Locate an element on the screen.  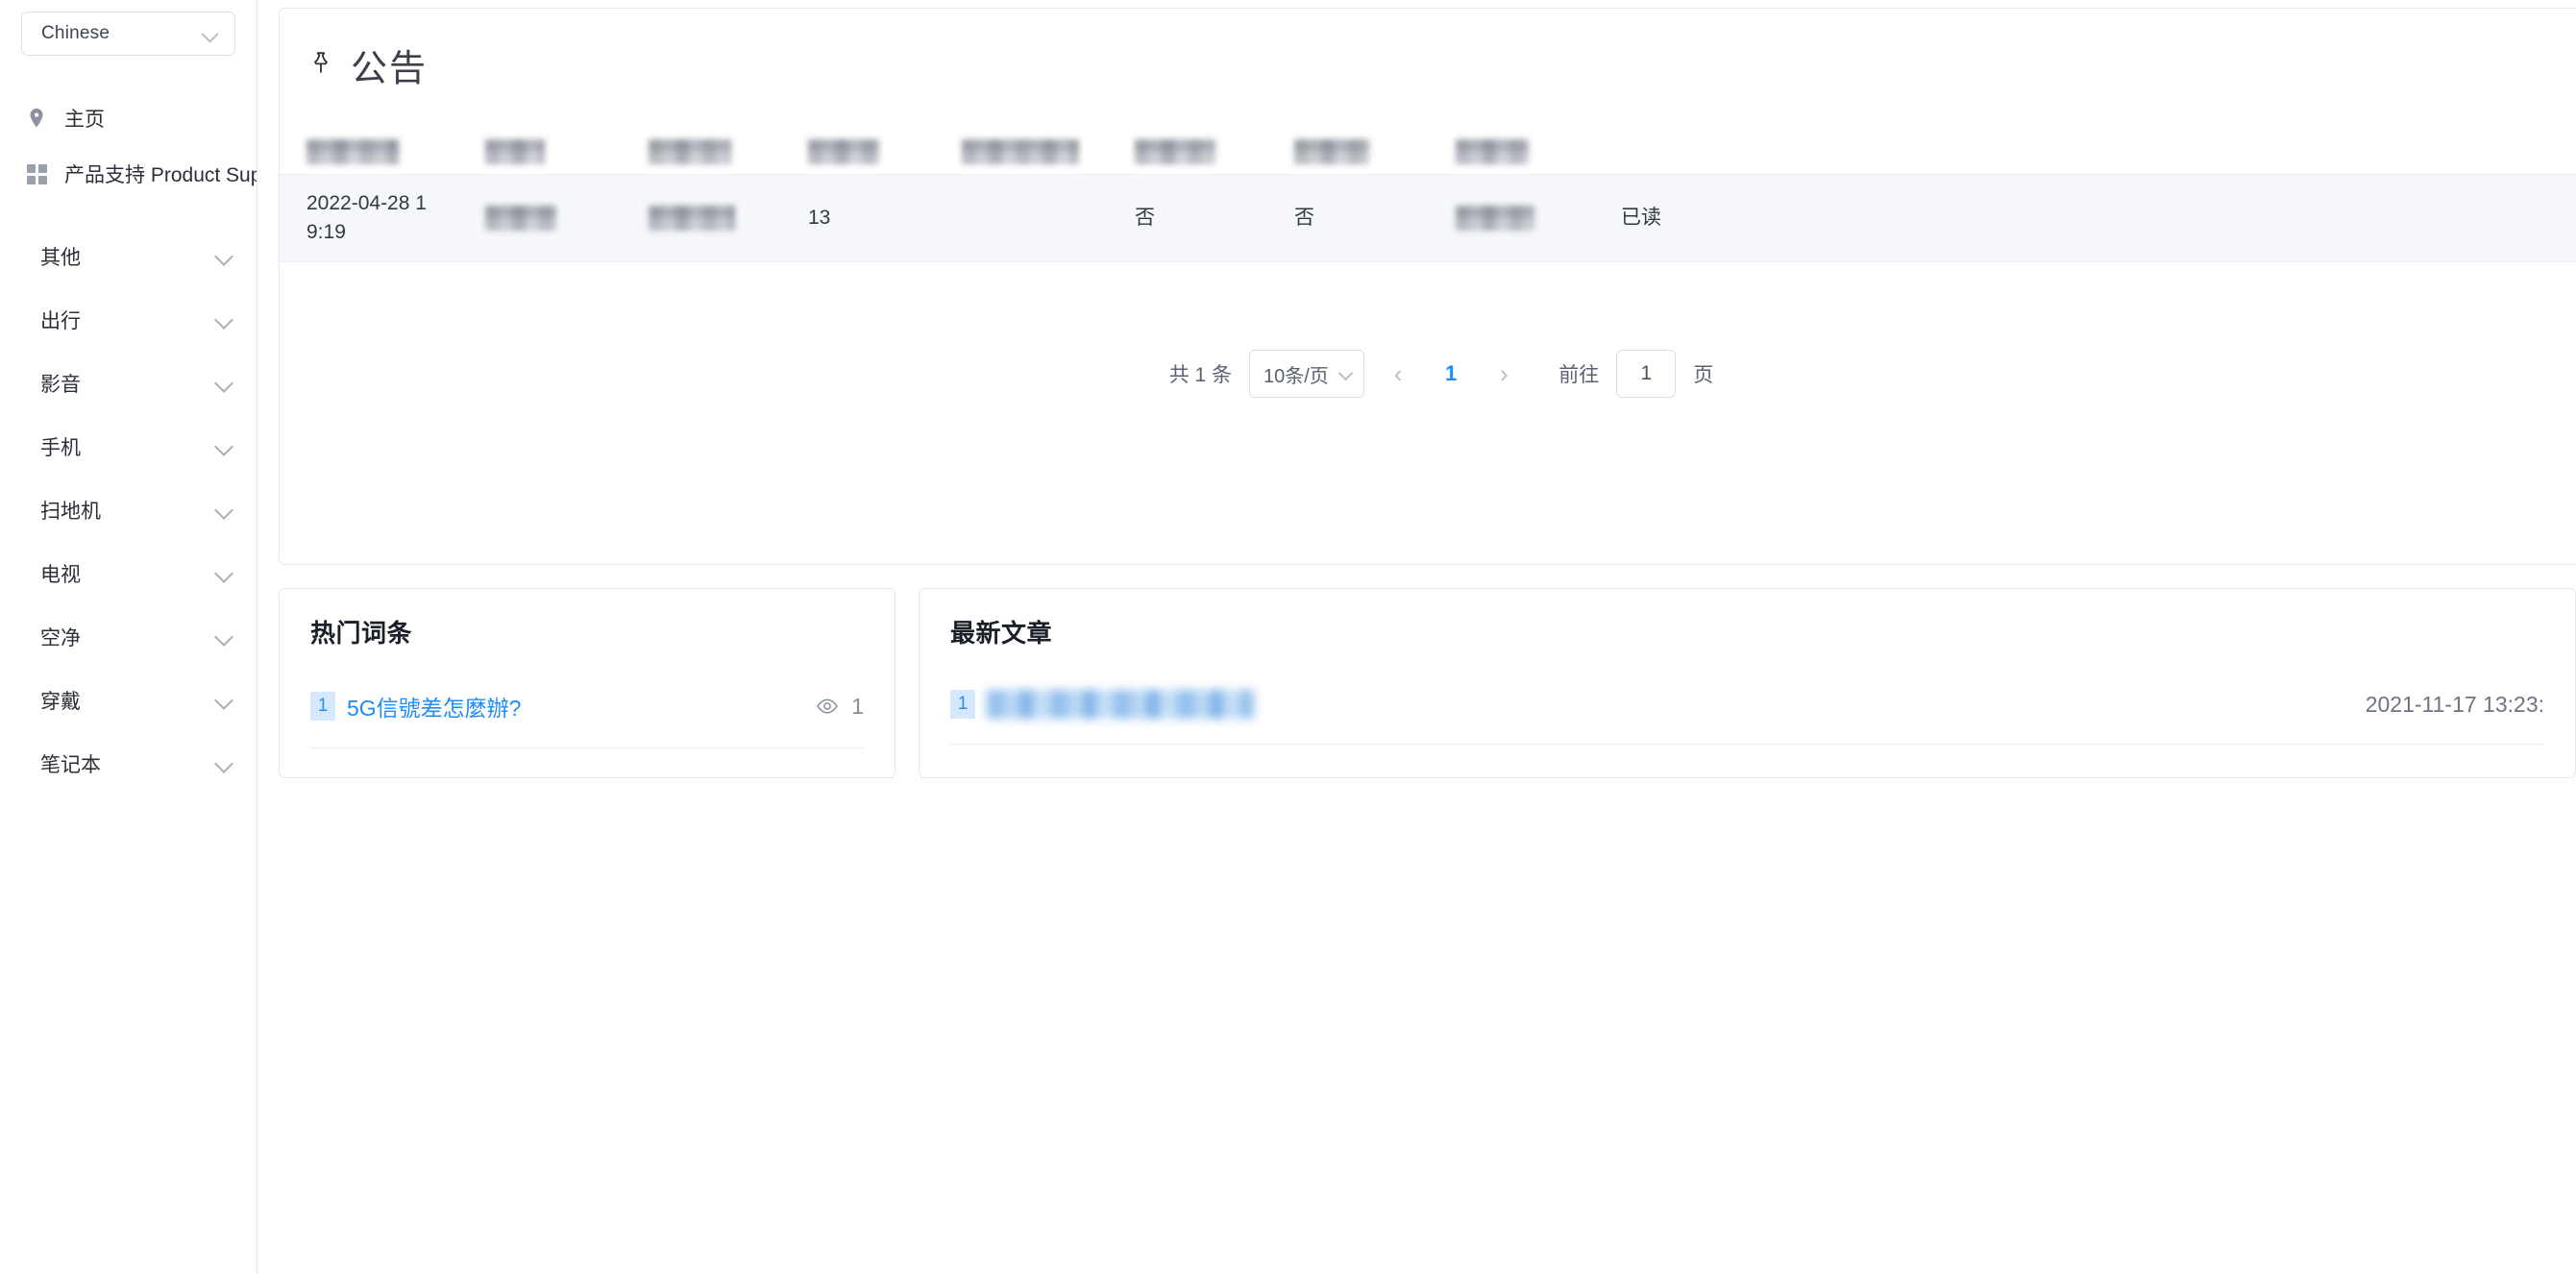
announcement-flag-1: 否 is located at coordinates (1145, 218).